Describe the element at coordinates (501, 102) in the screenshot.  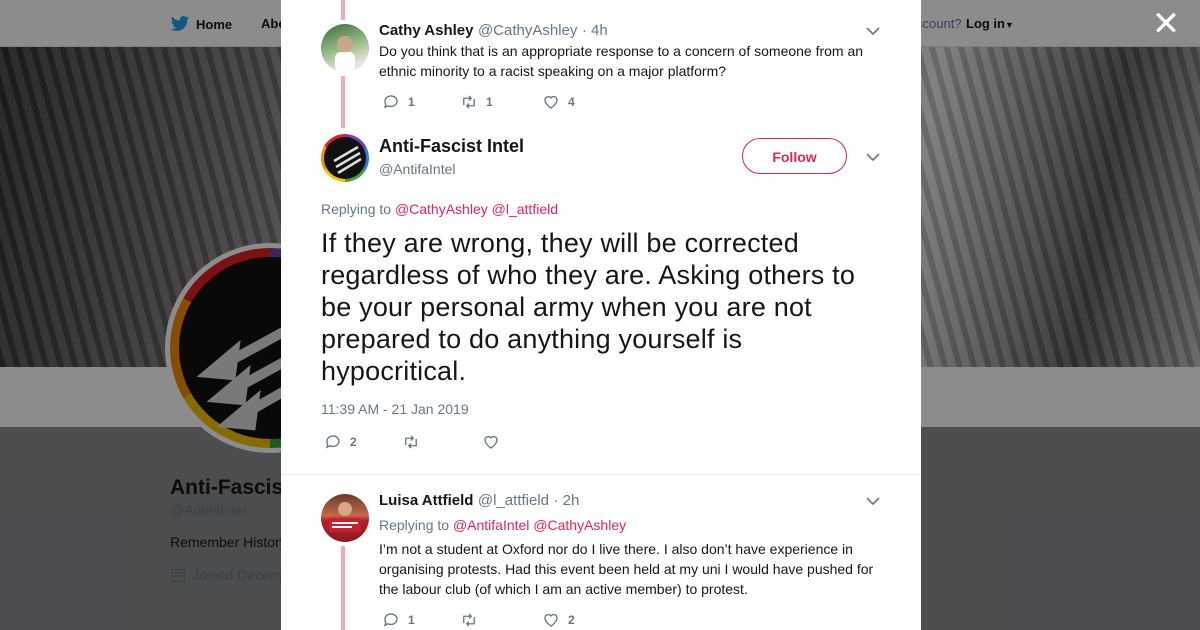
I see `retweet-button: 1` at that location.